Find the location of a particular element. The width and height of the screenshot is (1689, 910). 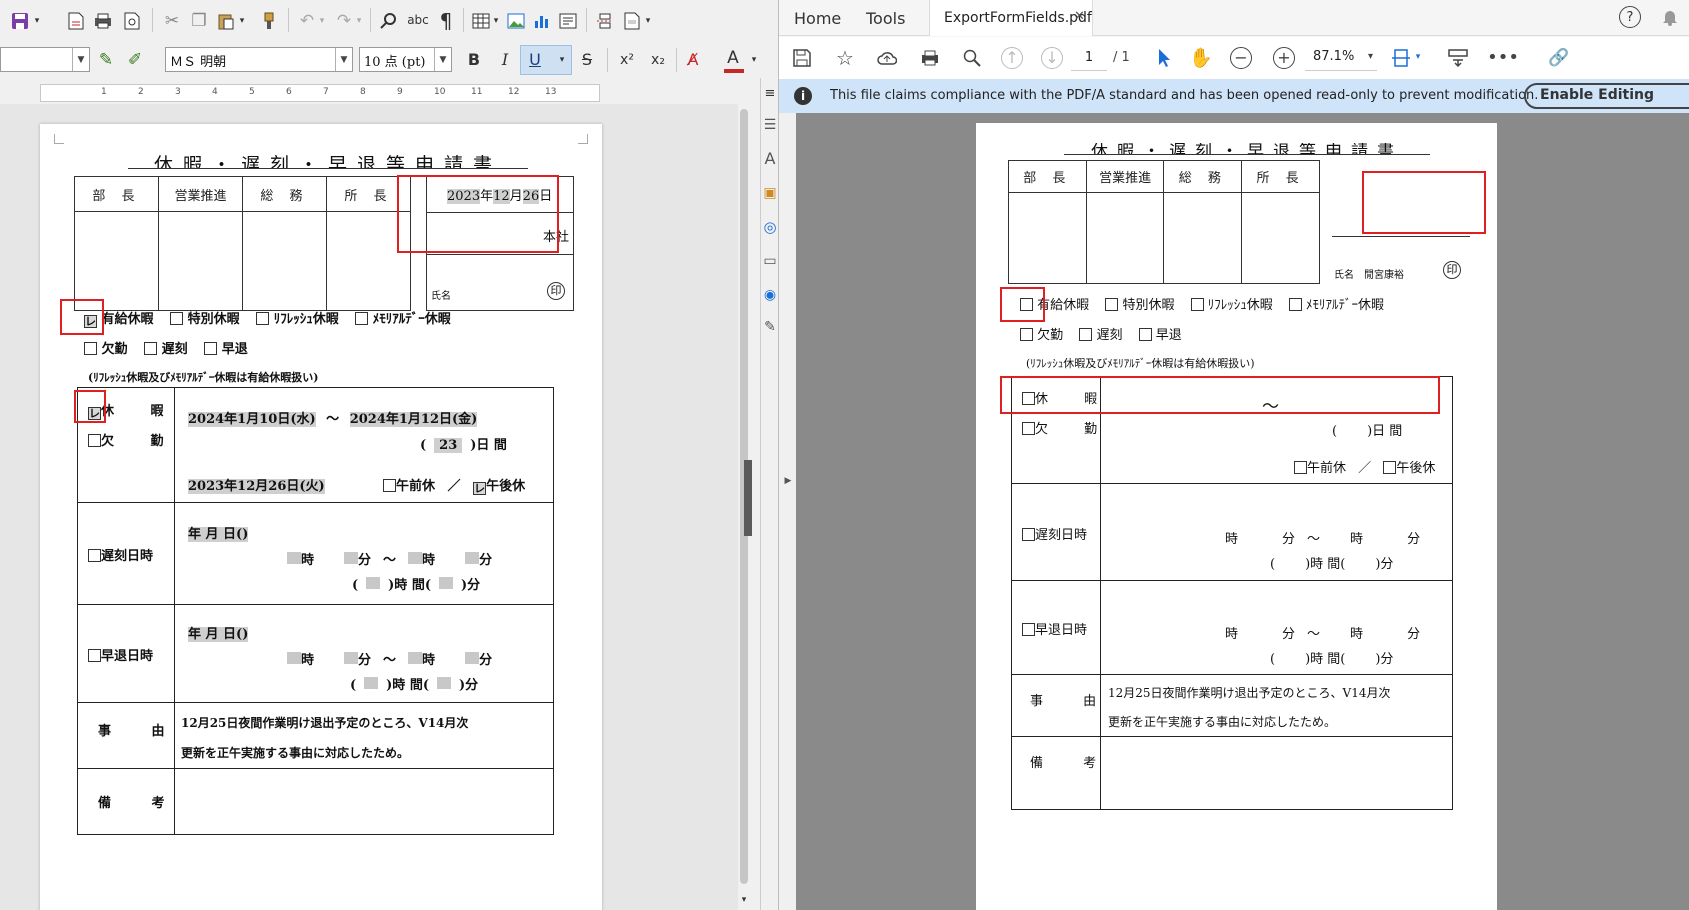

paste-icon is located at coordinates (226, 21).